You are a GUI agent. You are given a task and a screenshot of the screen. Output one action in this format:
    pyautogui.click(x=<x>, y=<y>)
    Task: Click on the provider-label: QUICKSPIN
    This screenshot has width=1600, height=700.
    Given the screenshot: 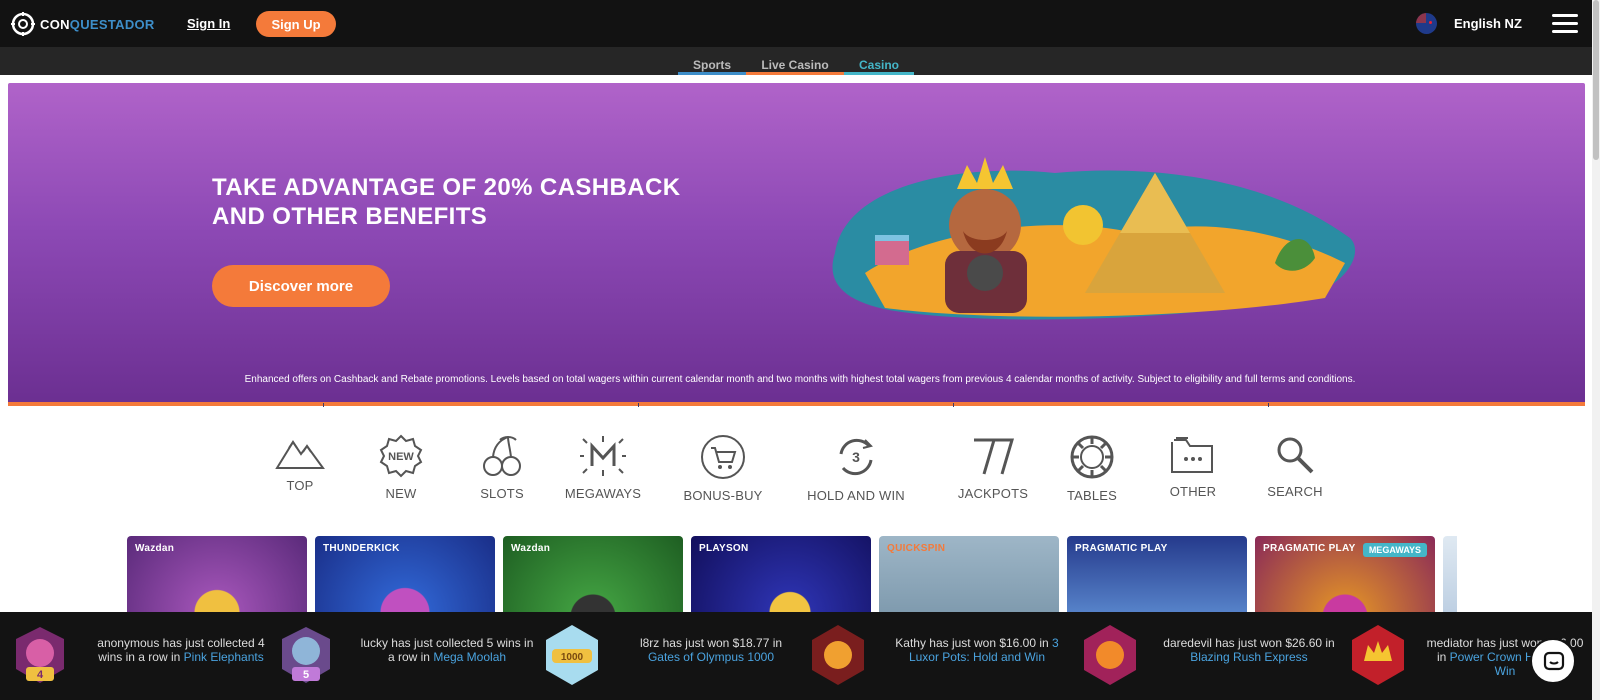 What is the action you would take?
    pyautogui.click(x=916, y=548)
    